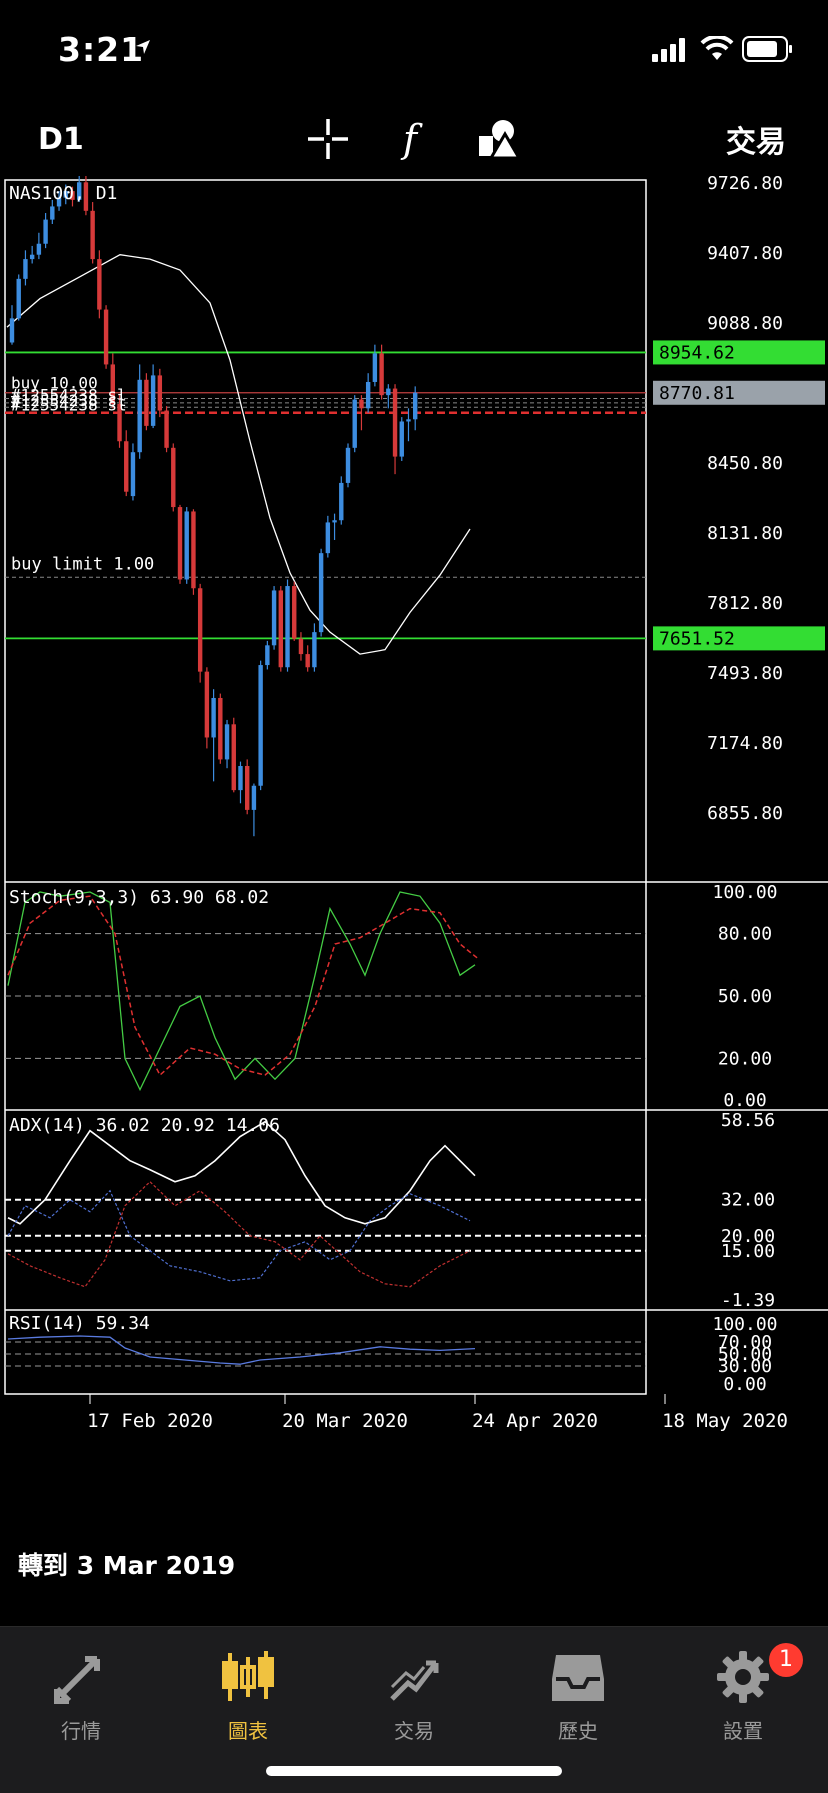 The height and width of the screenshot is (1793, 828). I want to click on jump-to-date-label: 轉到 3 Mar 2019, so click(126, 1564).